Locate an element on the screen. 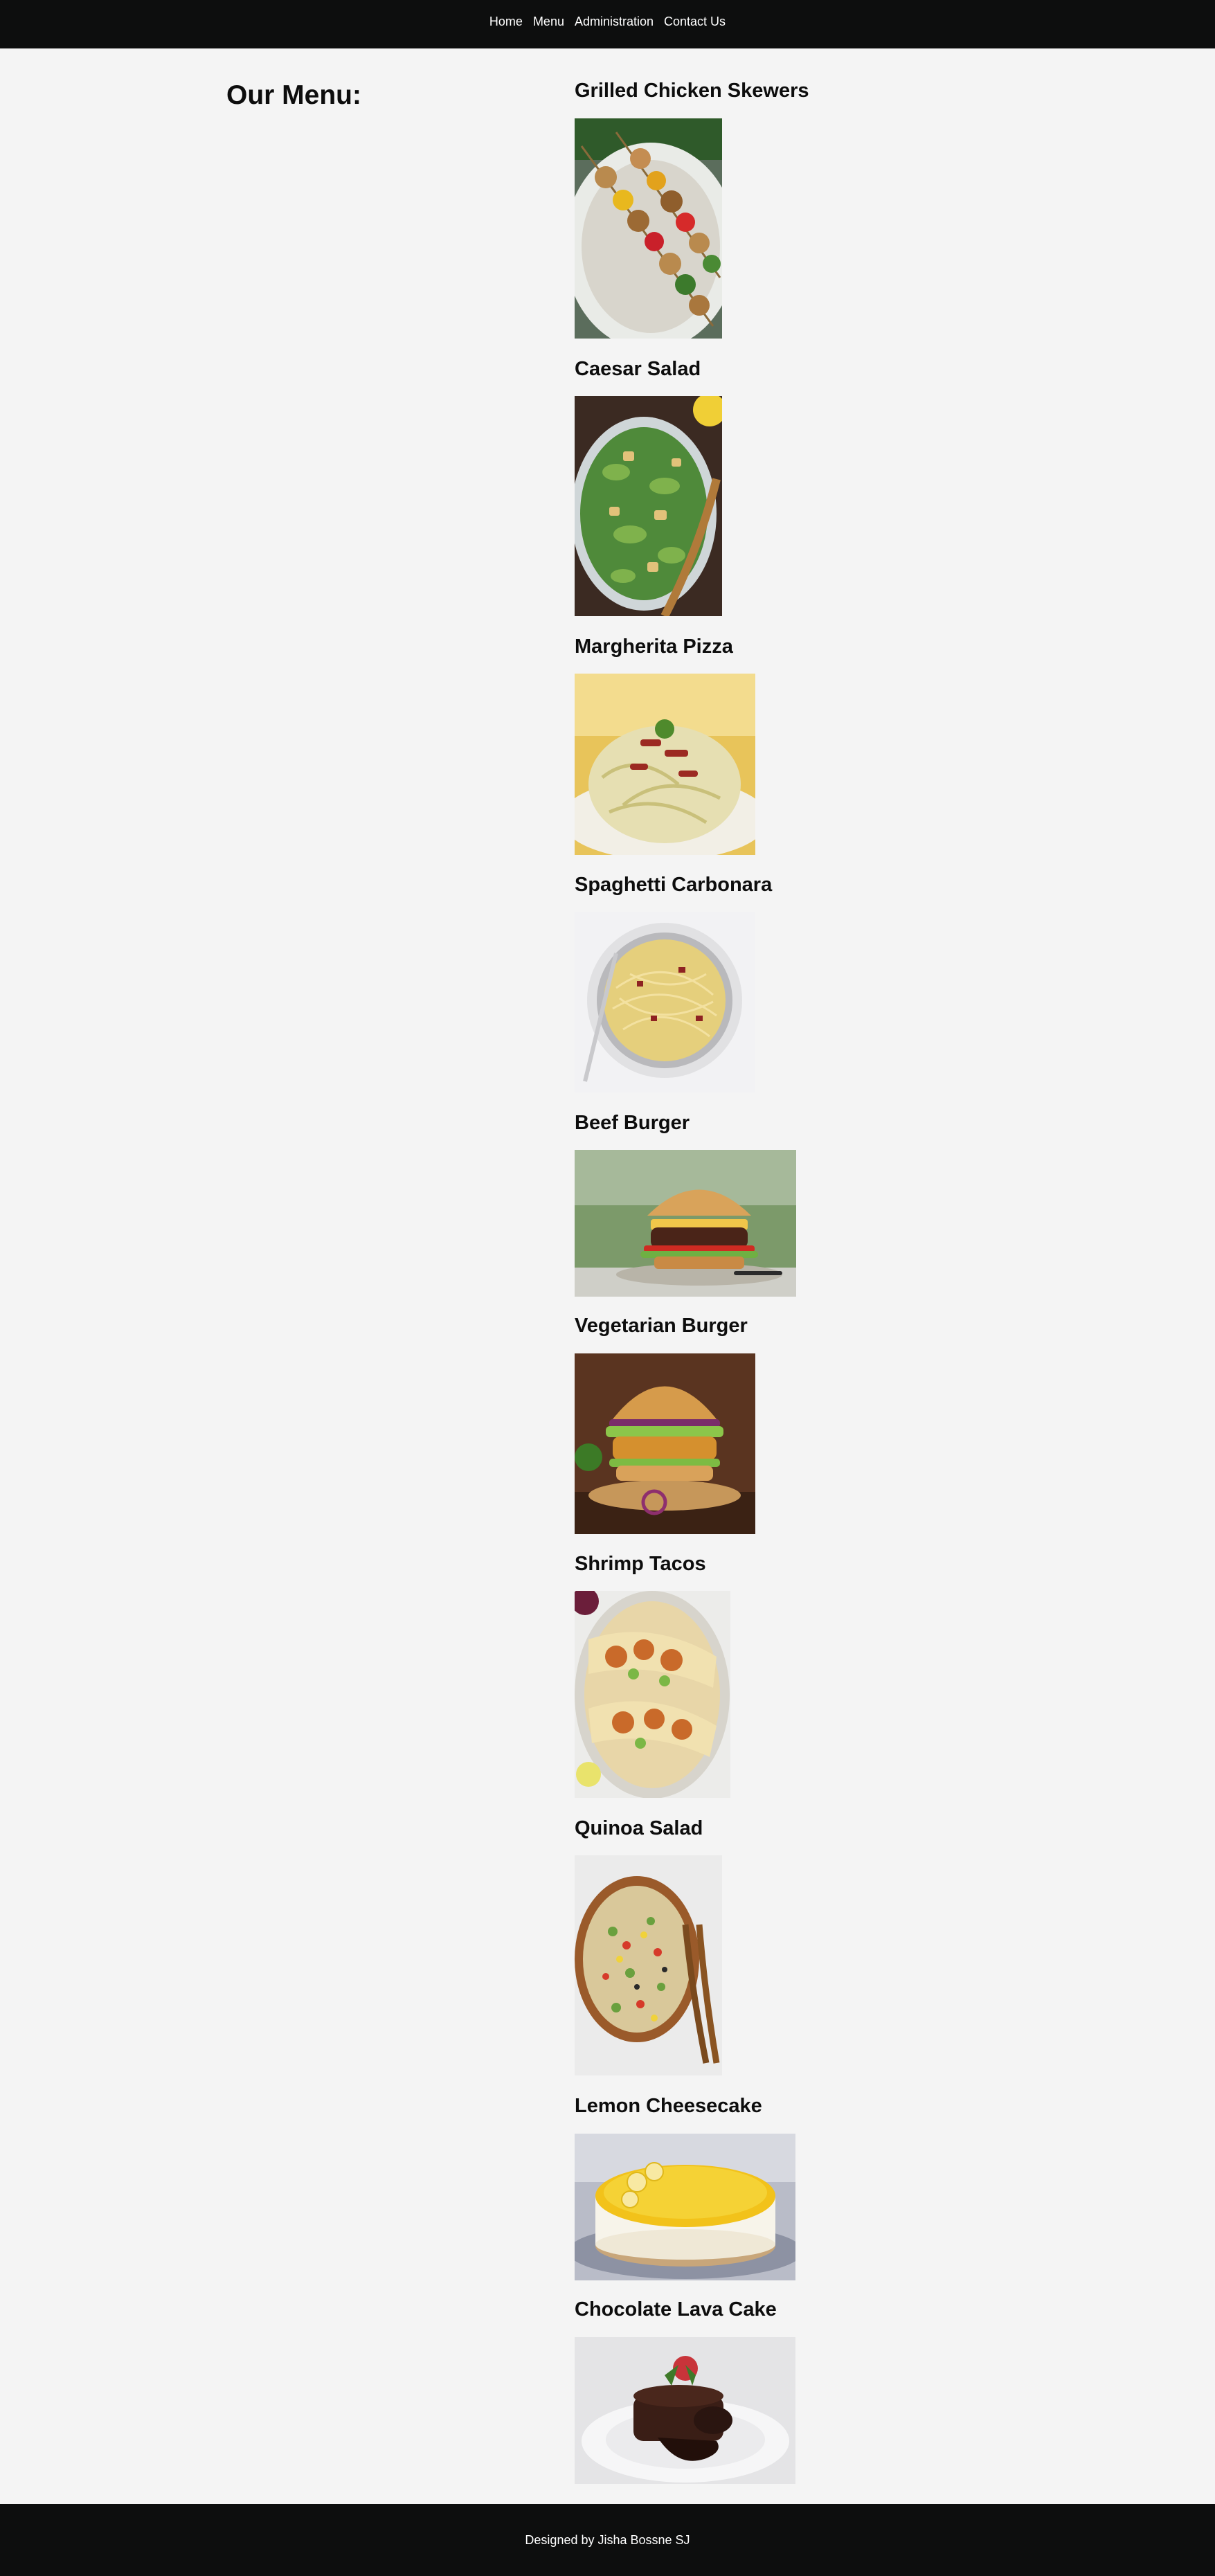  menu-item: Beef Burger is located at coordinates (632, 1123).